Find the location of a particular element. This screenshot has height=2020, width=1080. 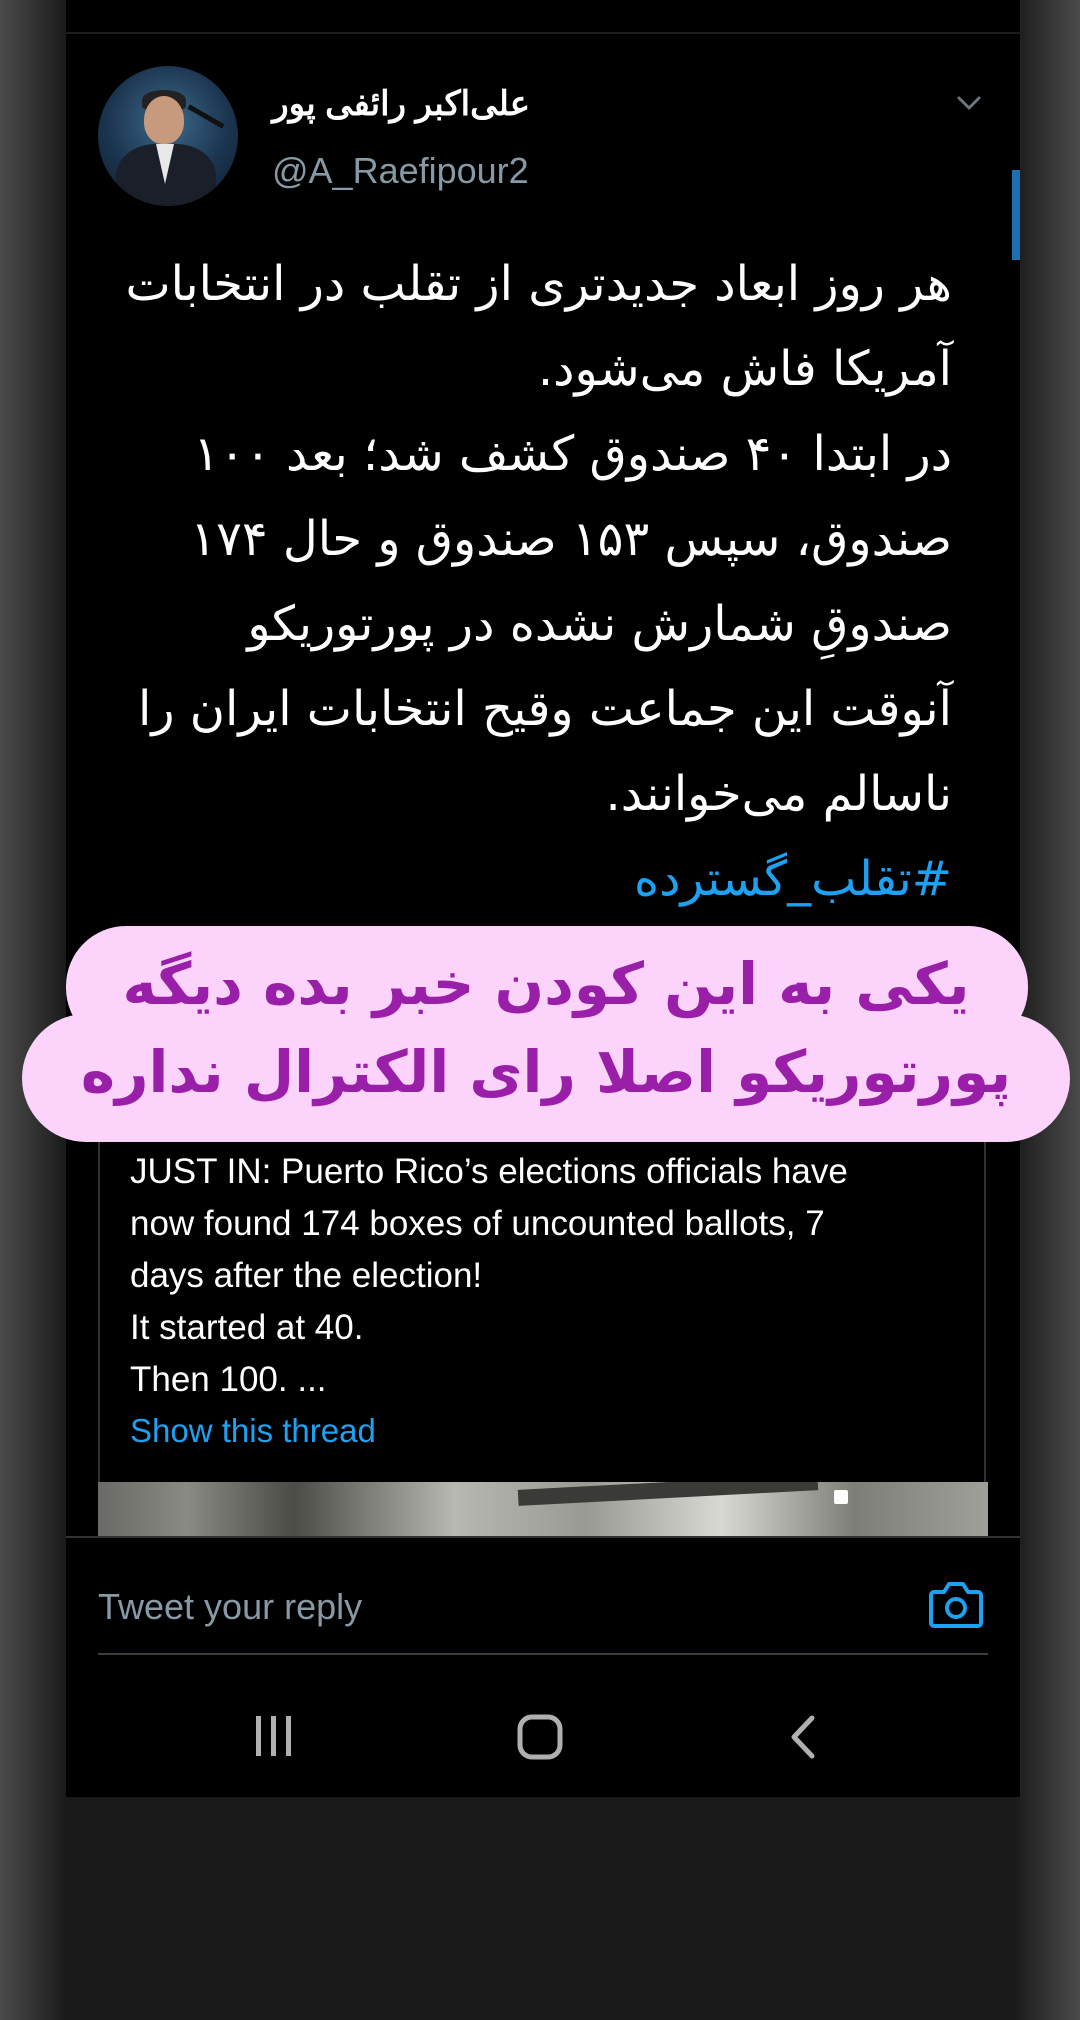

tweet-line: هر روز ابعاد جدیدتری از تقلب در انتخابات is located at coordinates (538, 284).